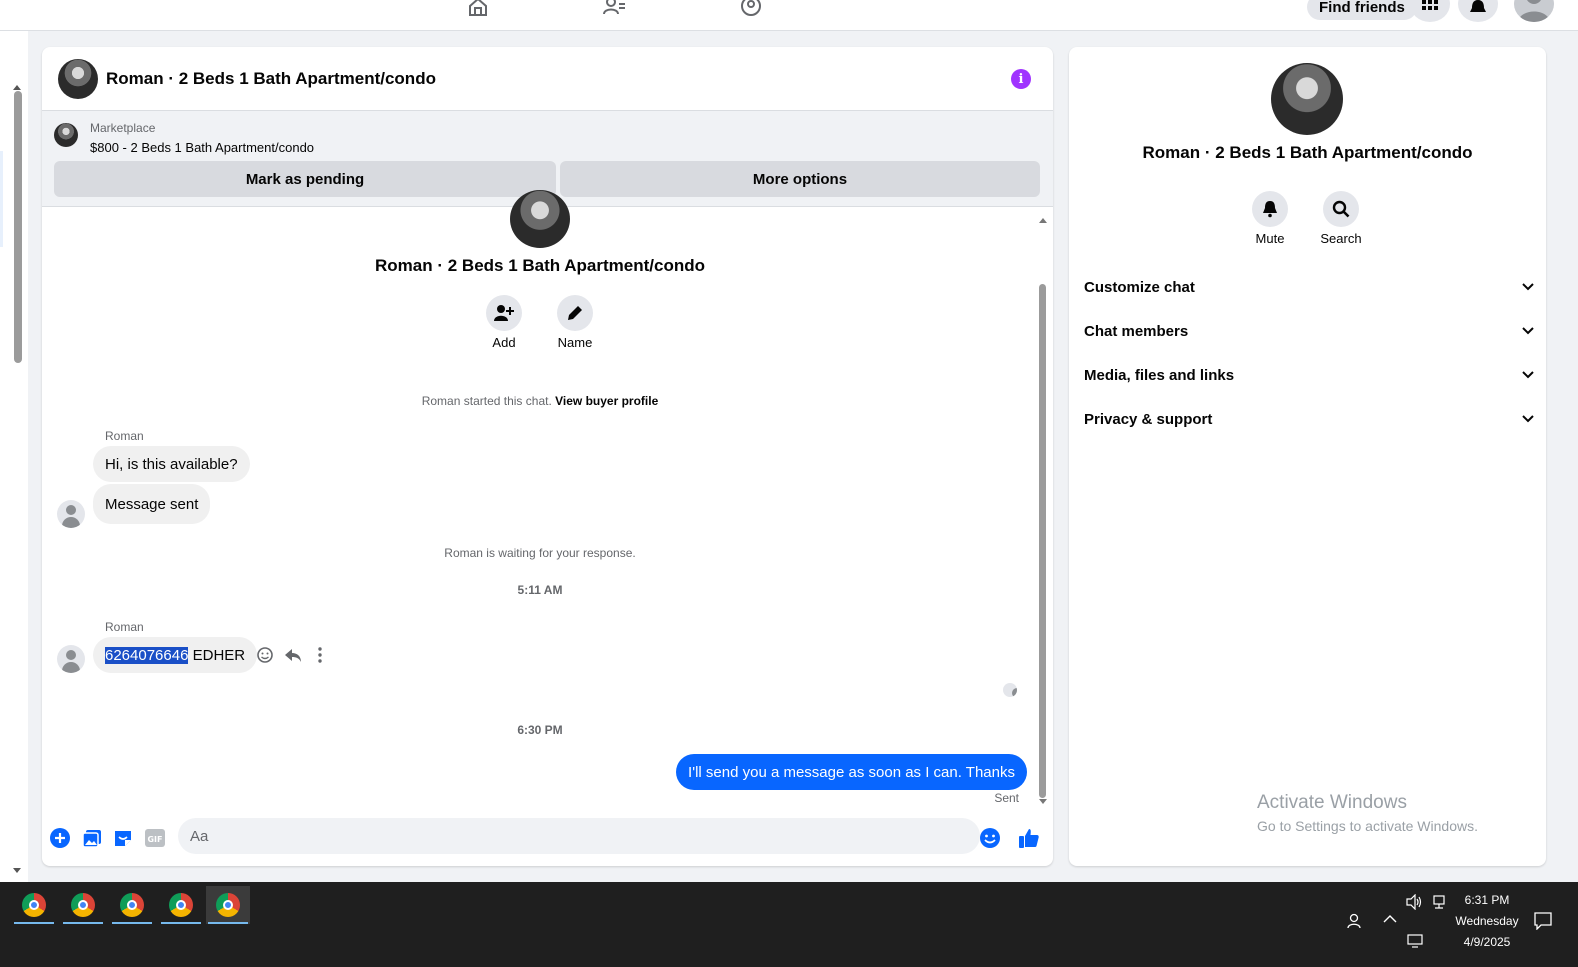 The height and width of the screenshot is (967, 1578). Describe the element at coordinates (1487, 921) in the screenshot. I see `system-clock: 6:31 PM Wednesday 4/9/2025` at that location.